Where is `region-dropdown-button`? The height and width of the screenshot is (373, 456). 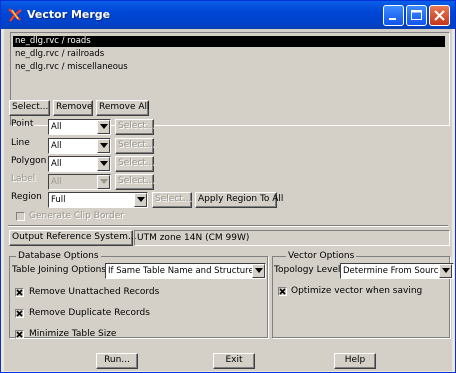 region-dropdown-button is located at coordinates (140, 200).